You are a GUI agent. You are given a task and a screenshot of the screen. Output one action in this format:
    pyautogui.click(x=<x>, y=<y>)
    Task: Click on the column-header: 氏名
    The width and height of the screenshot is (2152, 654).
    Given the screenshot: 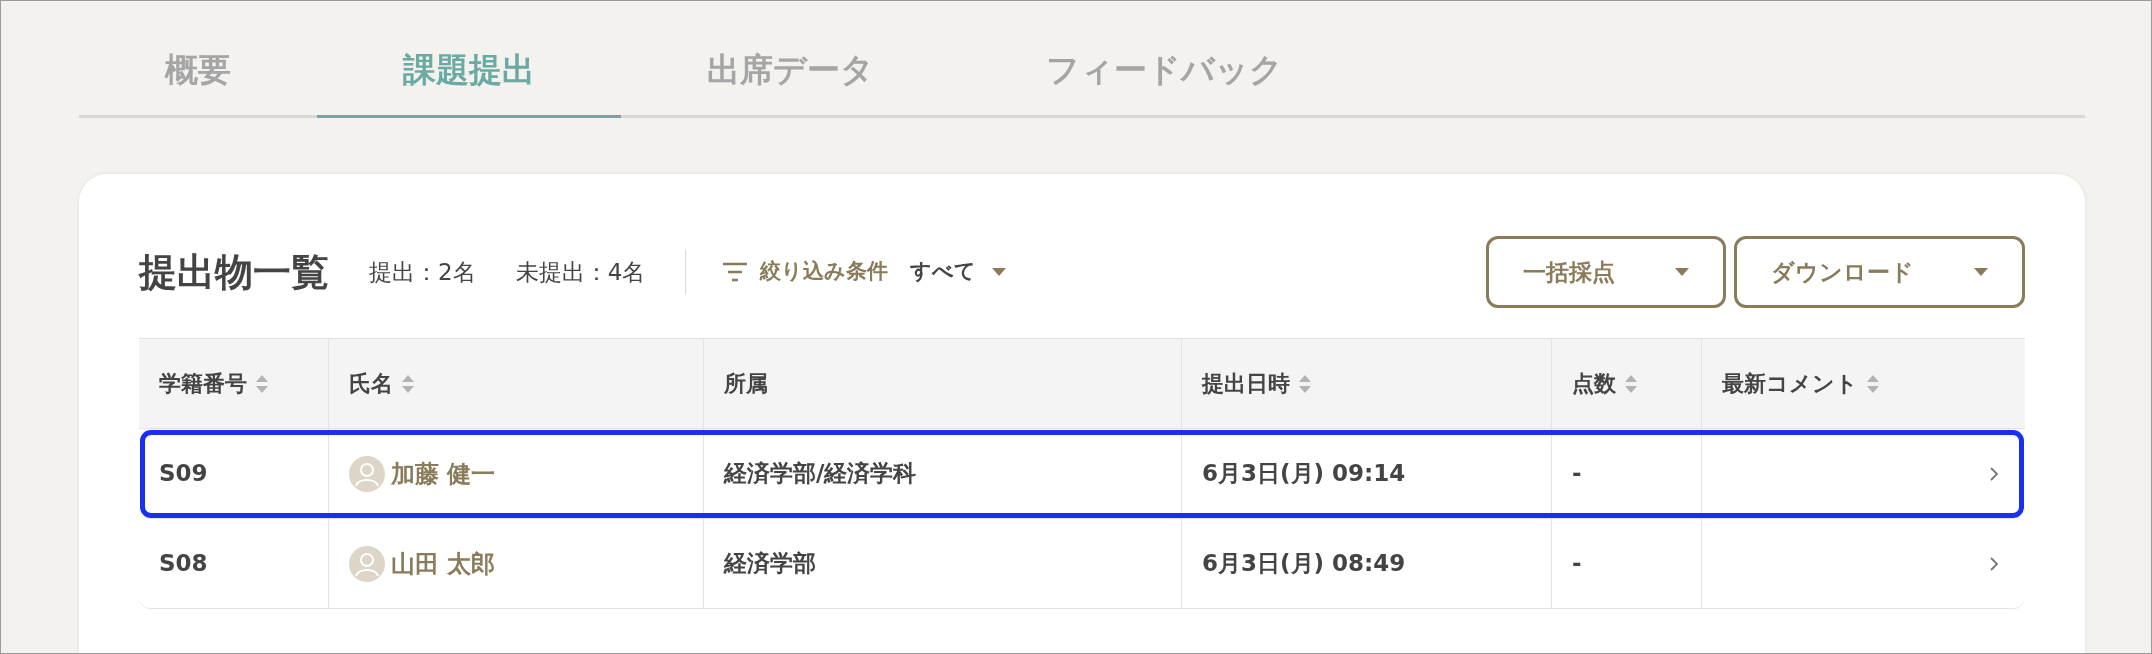 What is the action you would take?
    pyautogui.click(x=516, y=383)
    